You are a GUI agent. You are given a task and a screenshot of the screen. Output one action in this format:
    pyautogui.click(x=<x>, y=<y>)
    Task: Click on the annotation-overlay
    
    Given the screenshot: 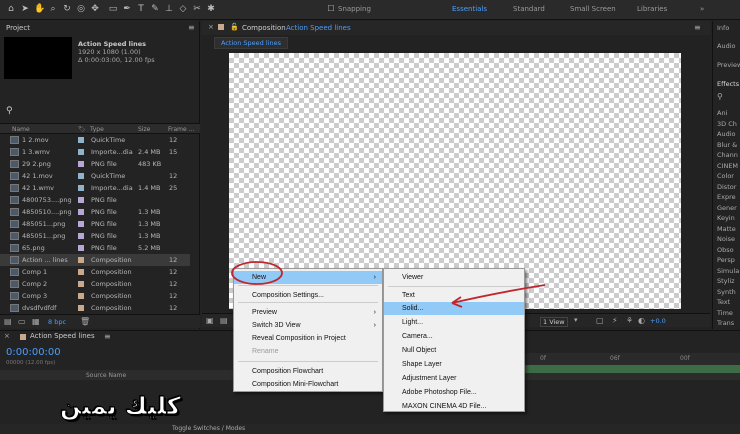 What is the action you would take?
    pyautogui.click(x=388, y=284)
    